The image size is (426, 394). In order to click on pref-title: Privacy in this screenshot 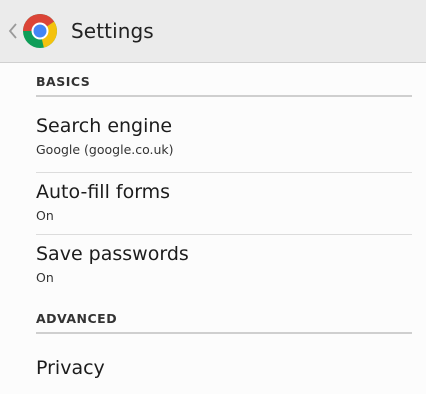, I will do `click(70, 368)`.